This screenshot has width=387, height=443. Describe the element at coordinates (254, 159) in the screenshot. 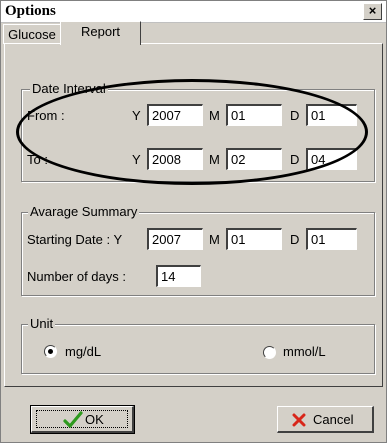

I see `to-month-field: 02` at that location.